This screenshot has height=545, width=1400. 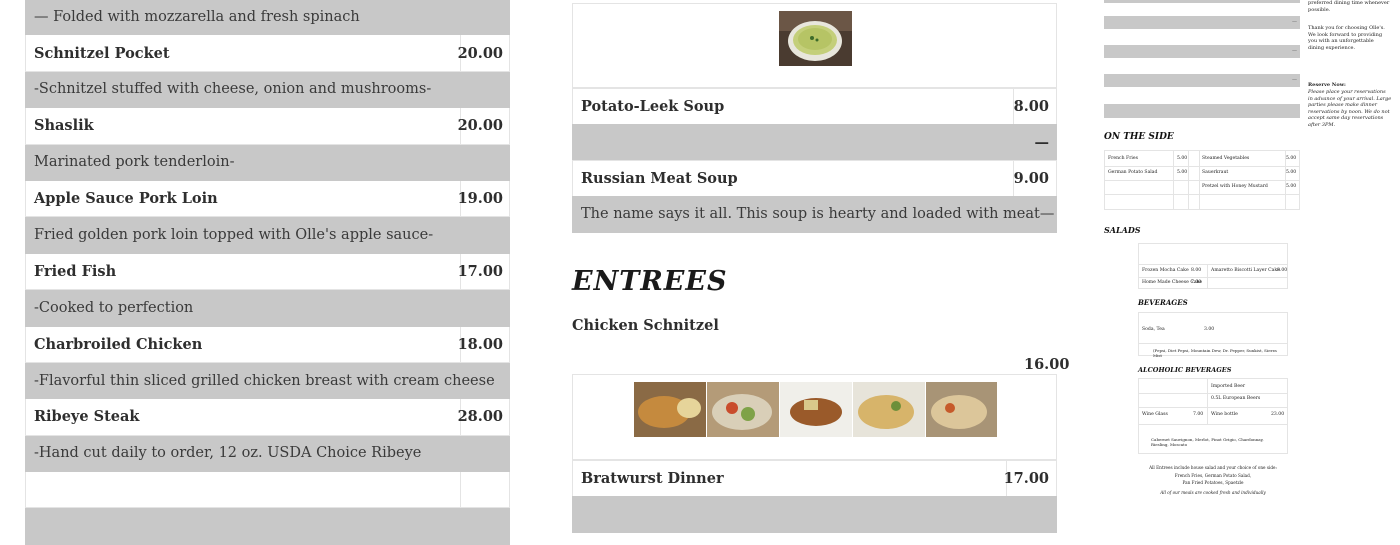 What do you see at coordinates (267, 417) in the screenshot?
I see `menu-item-row: Ribeye Steak 28.00` at bounding box center [267, 417].